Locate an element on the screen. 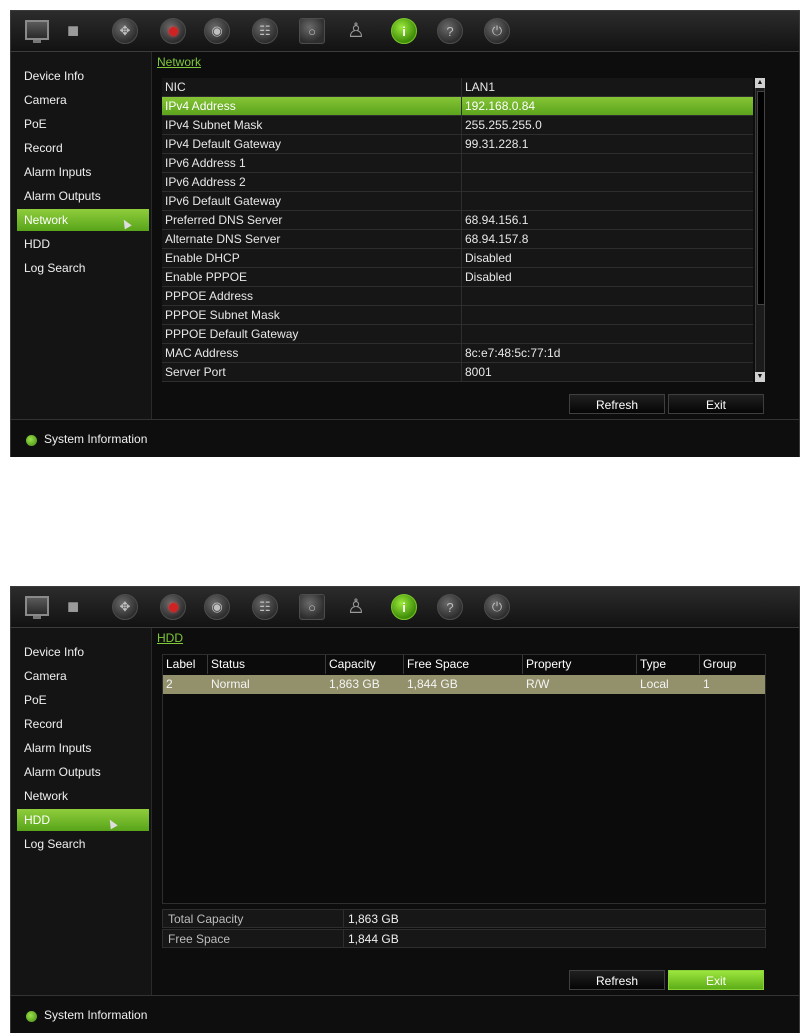 The height and width of the screenshot is (1033, 811). table-row: IPv4 Subnet Mask 255.255.255.0 is located at coordinates (457, 125).